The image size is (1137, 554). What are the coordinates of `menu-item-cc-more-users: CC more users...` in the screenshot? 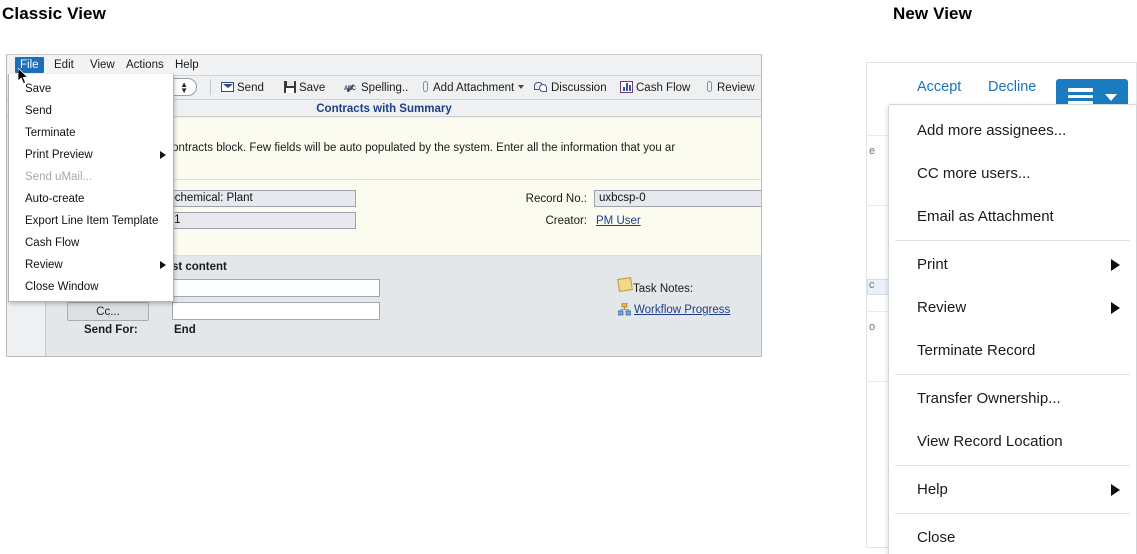 It's located at (1012, 173).